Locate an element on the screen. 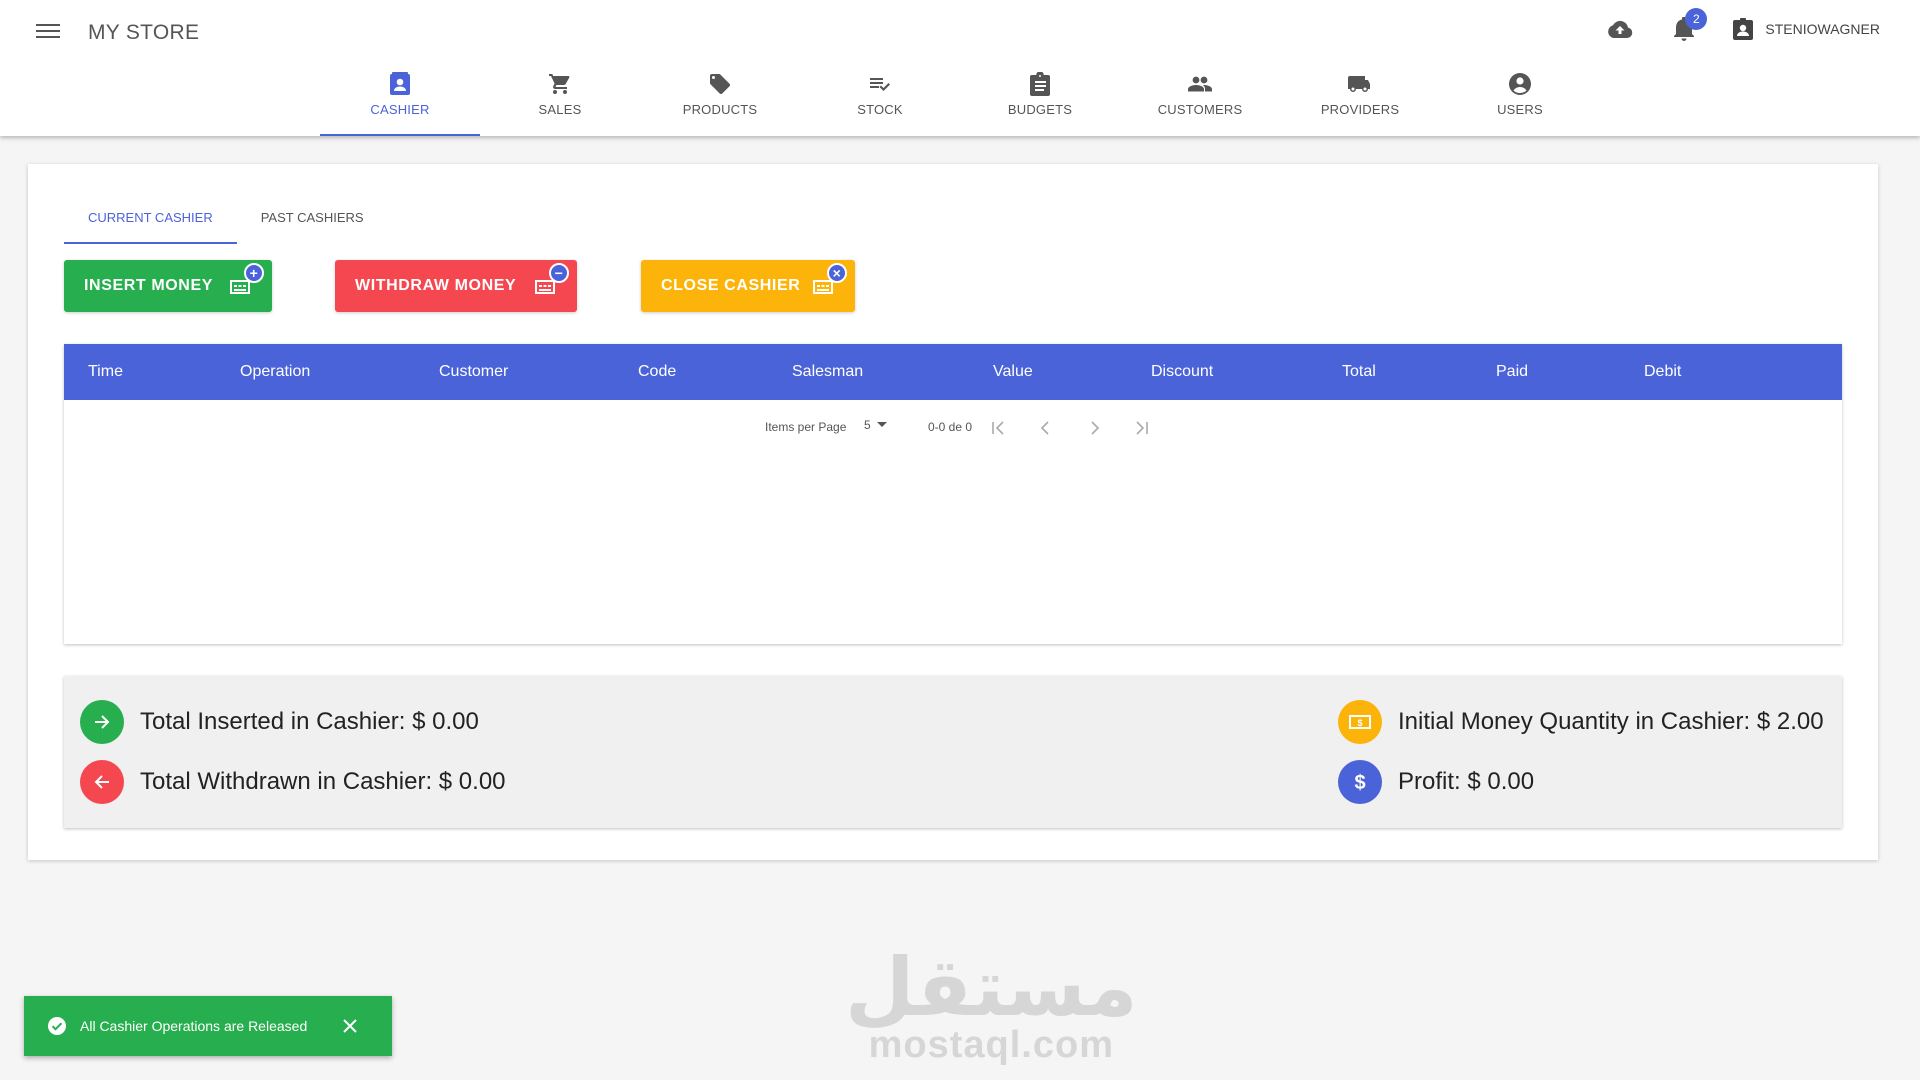 The height and width of the screenshot is (1080, 1920). cart-icon is located at coordinates (559, 84).